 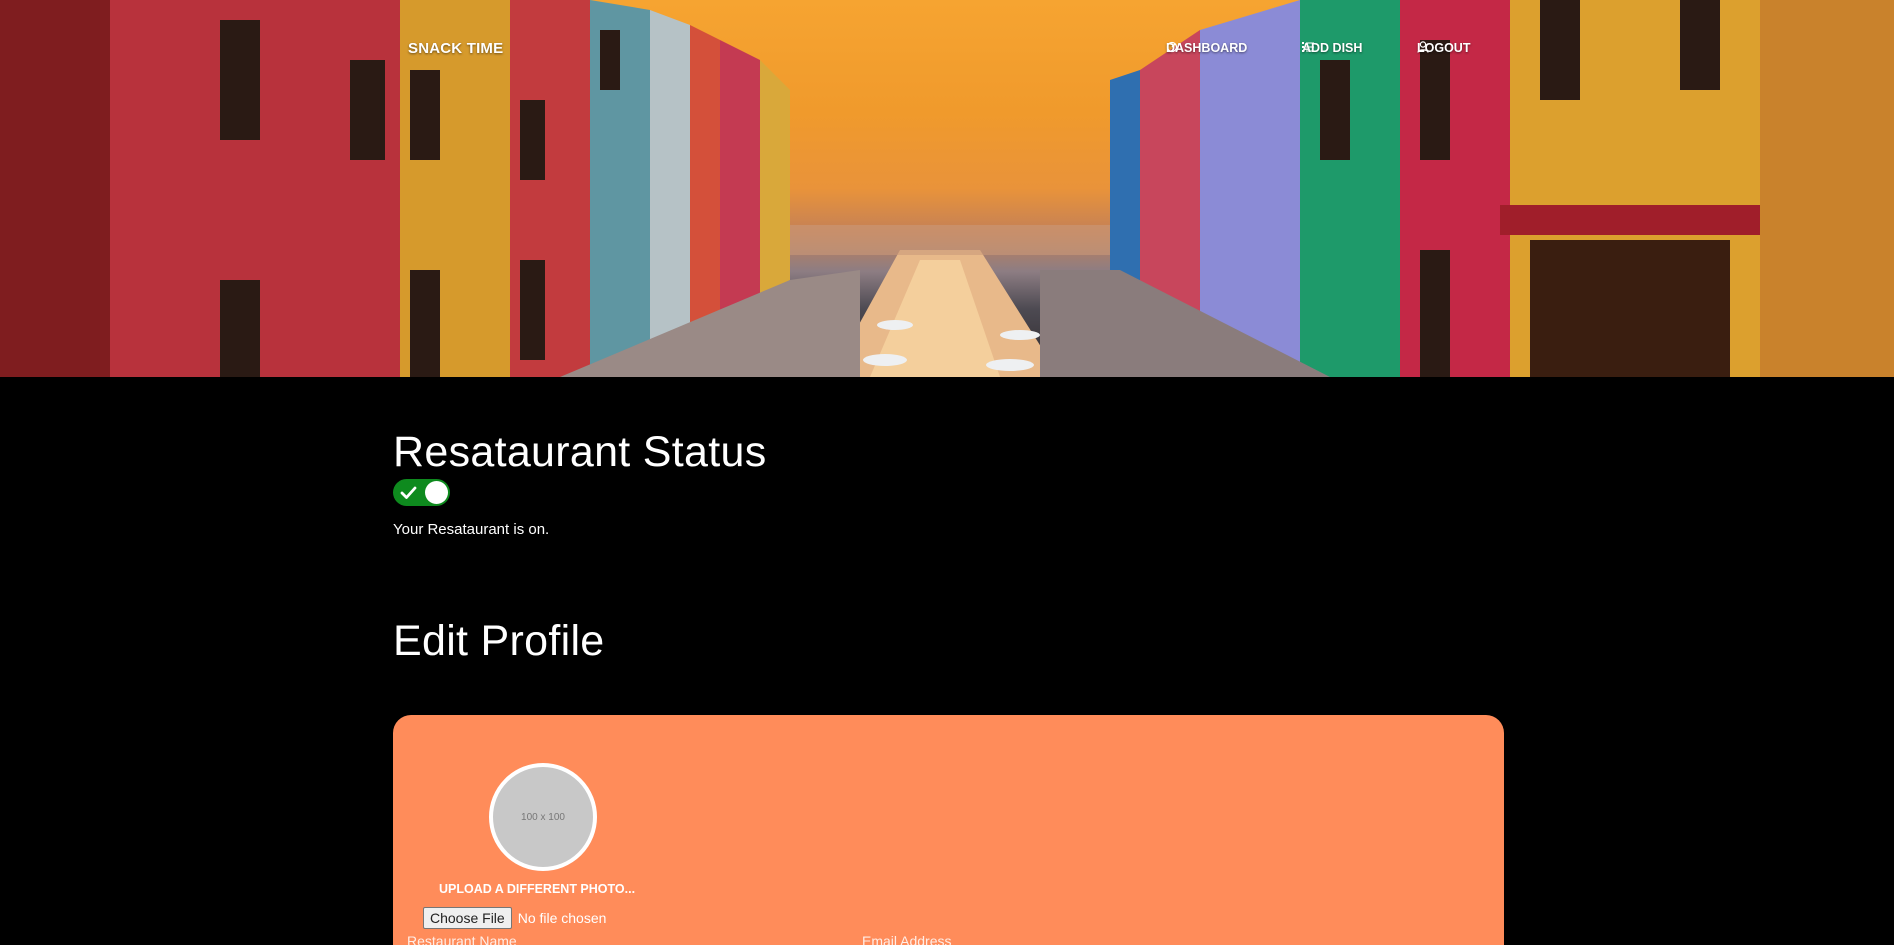 What do you see at coordinates (562, 918) in the screenshot?
I see `file-status-text: No file chosen` at bounding box center [562, 918].